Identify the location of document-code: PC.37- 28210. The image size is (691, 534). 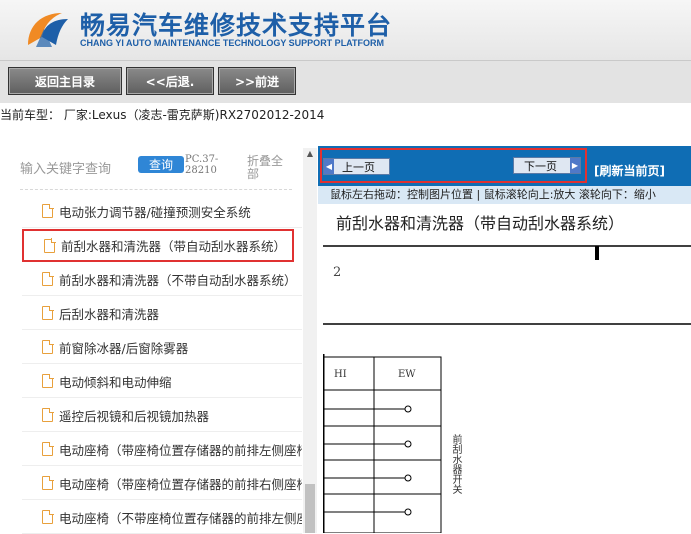
(201, 165).